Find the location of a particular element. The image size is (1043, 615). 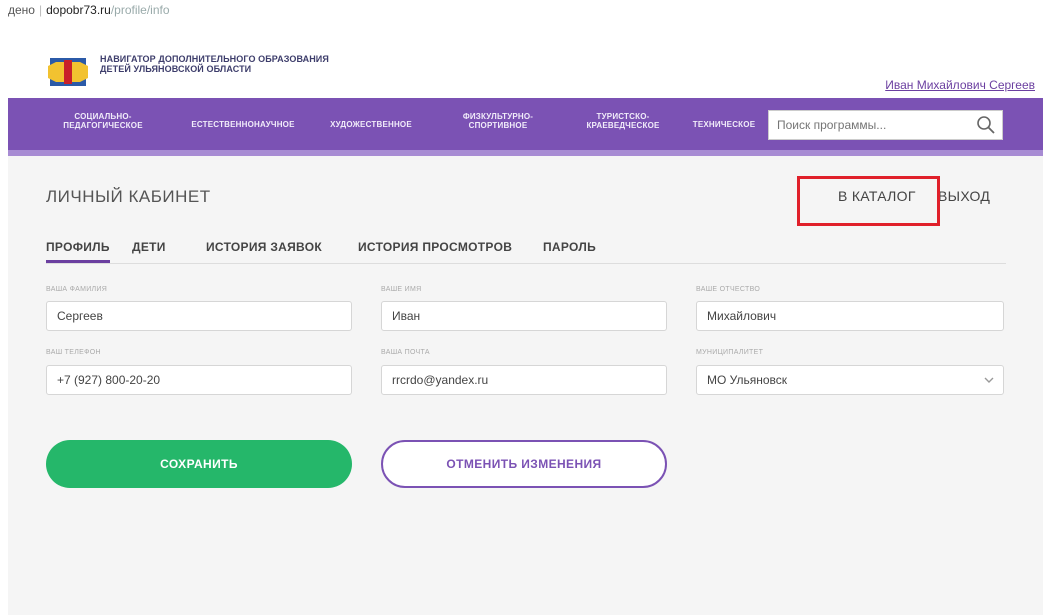

nav-item-technical: Техническое is located at coordinates (724, 124).